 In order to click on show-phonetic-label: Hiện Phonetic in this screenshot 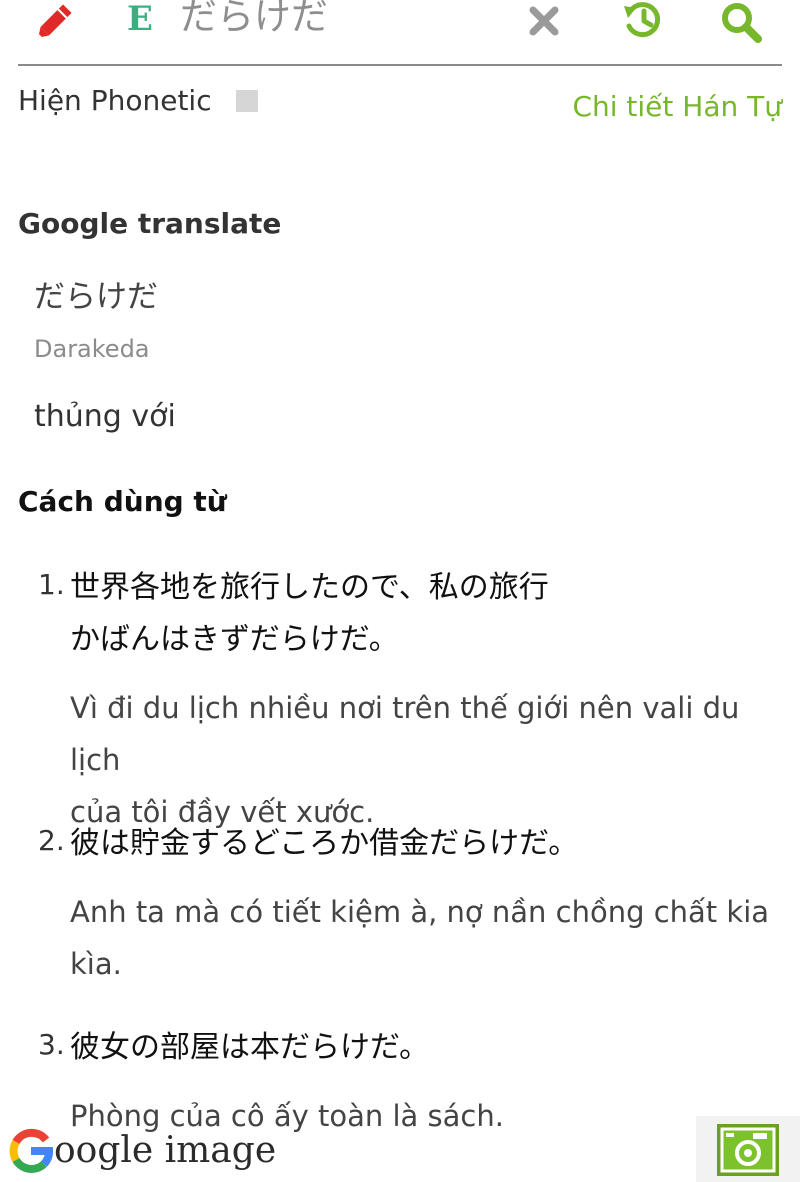, I will do `click(115, 100)`.